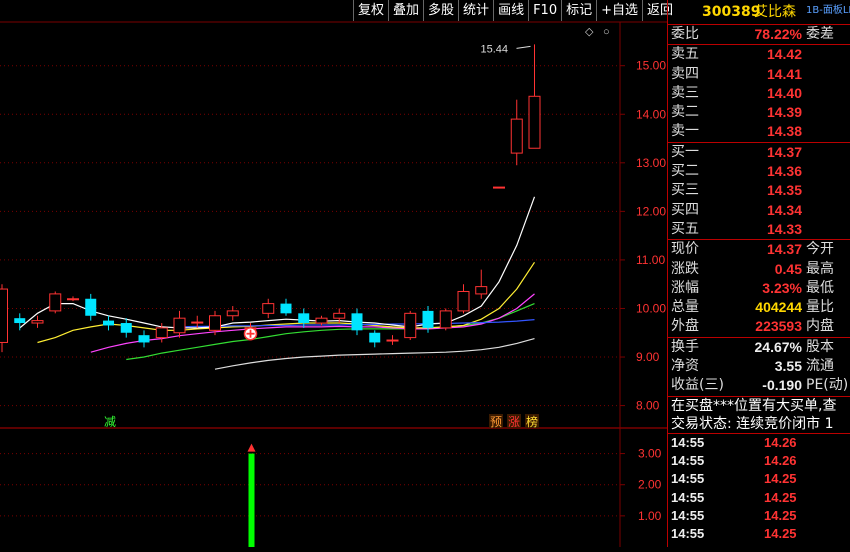 The image size is (850, 552). Describe the element at coordinates (606, 32) in the screenshot. I see `circle-icon: ○` at that location.